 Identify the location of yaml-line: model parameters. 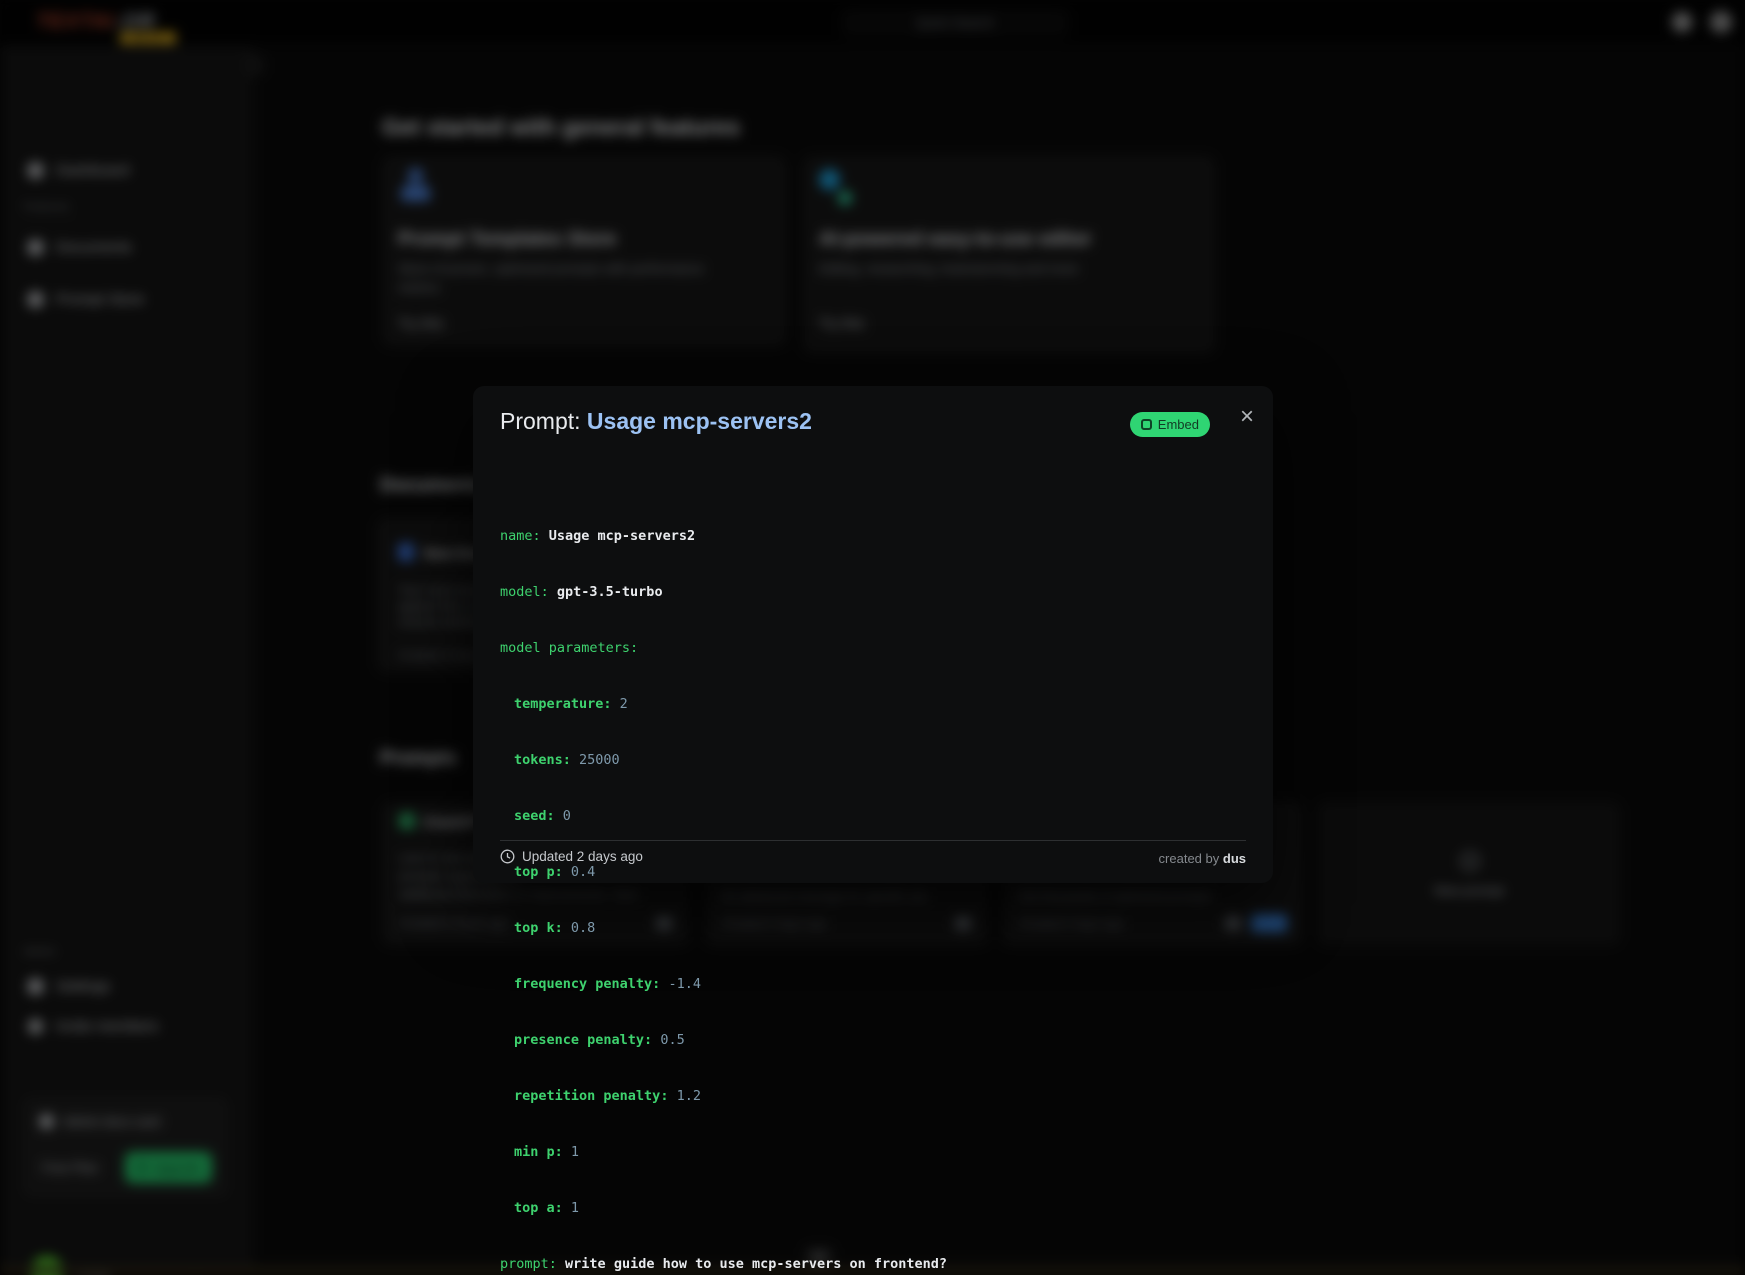
(723, 648).